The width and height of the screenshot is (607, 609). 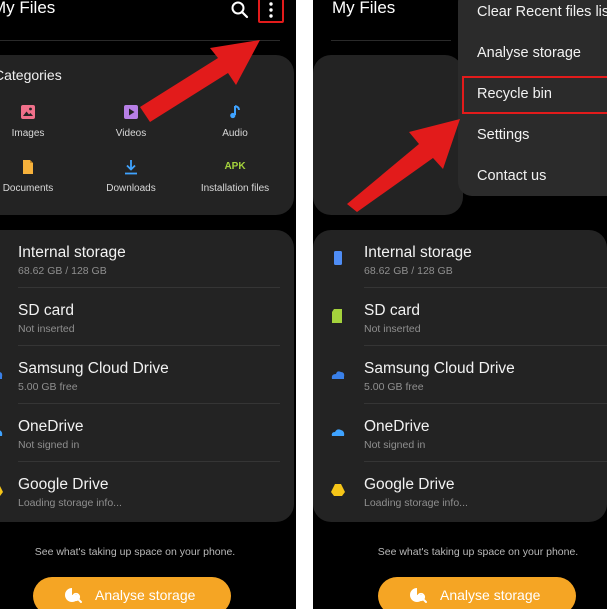 I want to click on menu-item-recycle-bin: Recycle bin, so click(x=534, y=95).